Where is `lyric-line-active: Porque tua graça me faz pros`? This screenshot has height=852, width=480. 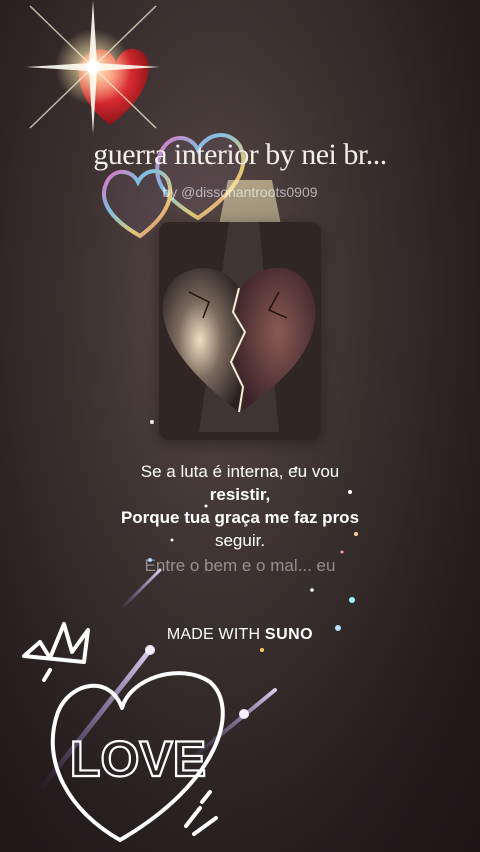
lyric-line-active: Porque tua graça me faz pros is located at coordinates (240, 517).